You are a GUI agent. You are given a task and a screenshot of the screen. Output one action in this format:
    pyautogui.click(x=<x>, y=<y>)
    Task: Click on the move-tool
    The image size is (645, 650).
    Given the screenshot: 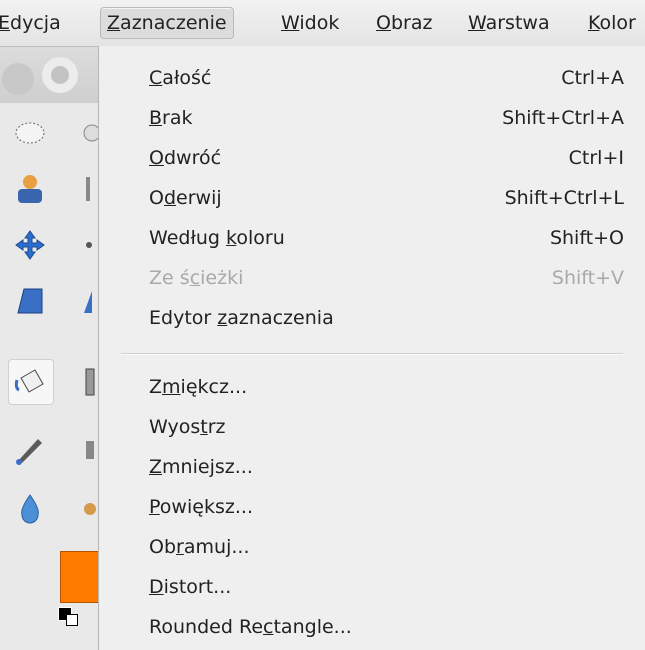 What is the action you would take?
    pyautogui.click(x=30, y=245)
    